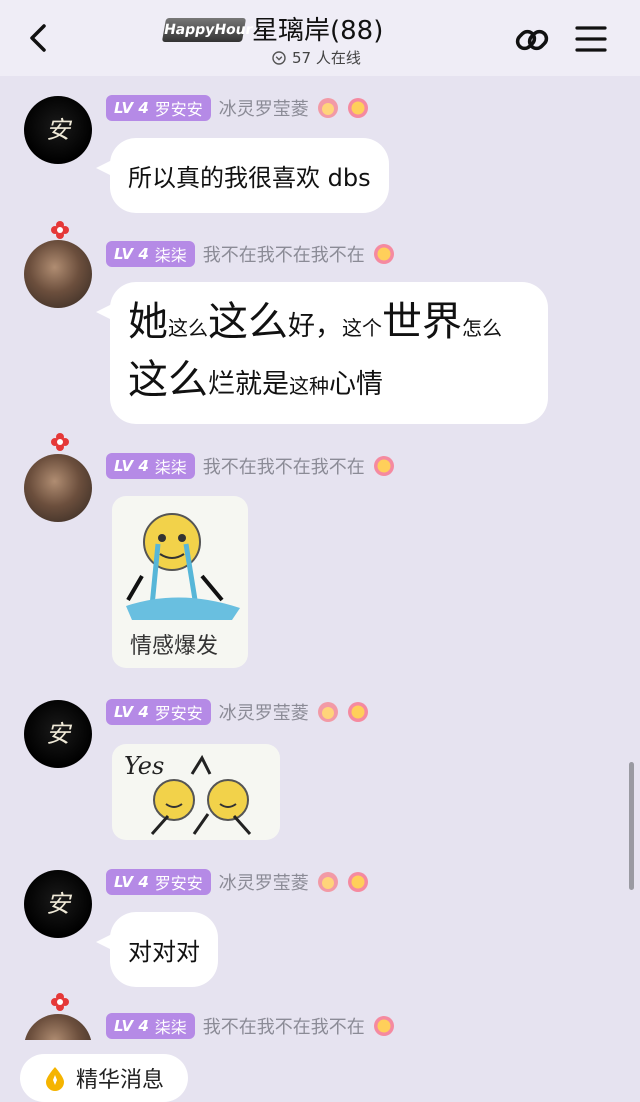  I want to click on message-item: 安 LV 4 罗安安 冰灵罗莹菱 所以真的我很喜欢 dbs, so click(320, 155).